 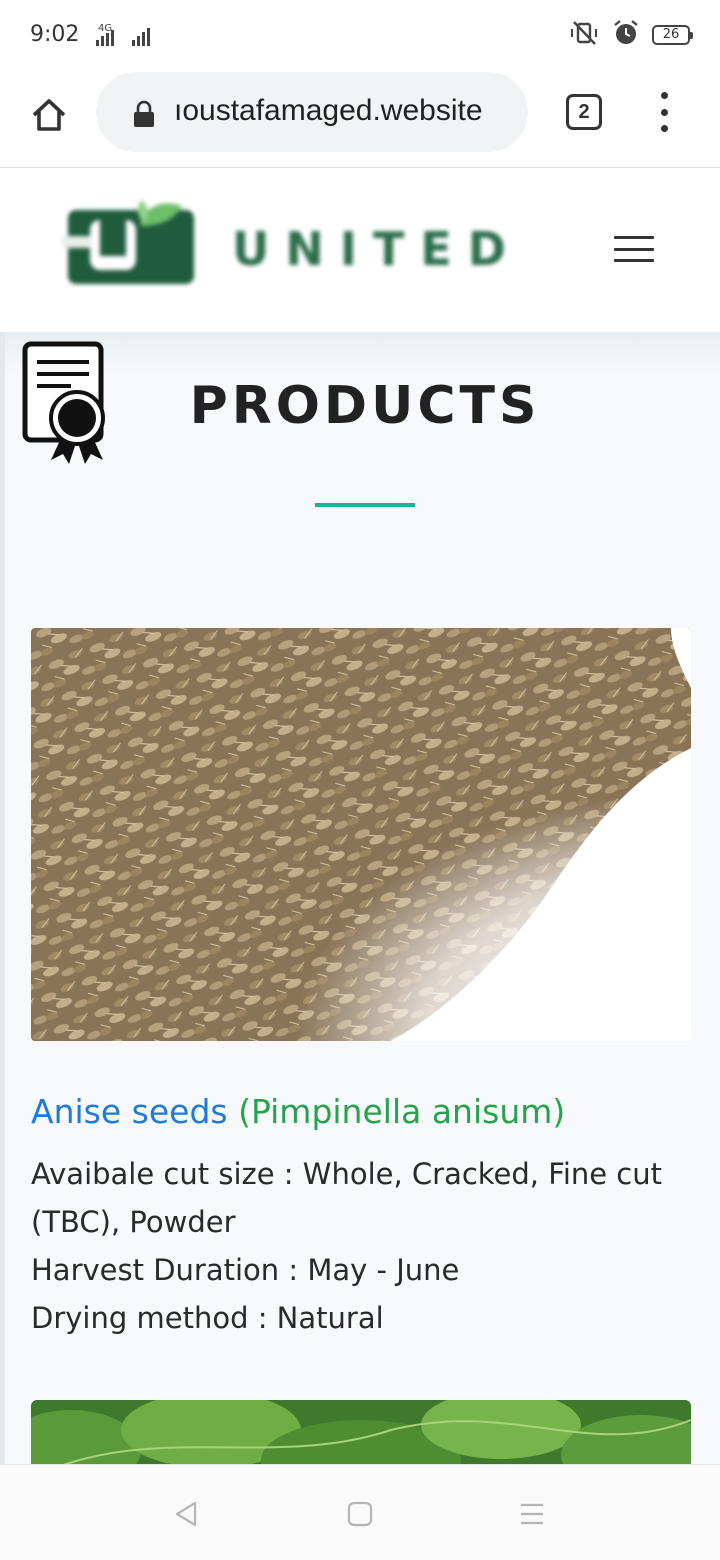 I want to click on product-name-anise: Anise seeds (Pimpinella anisum), so click(x=298, y=1111).